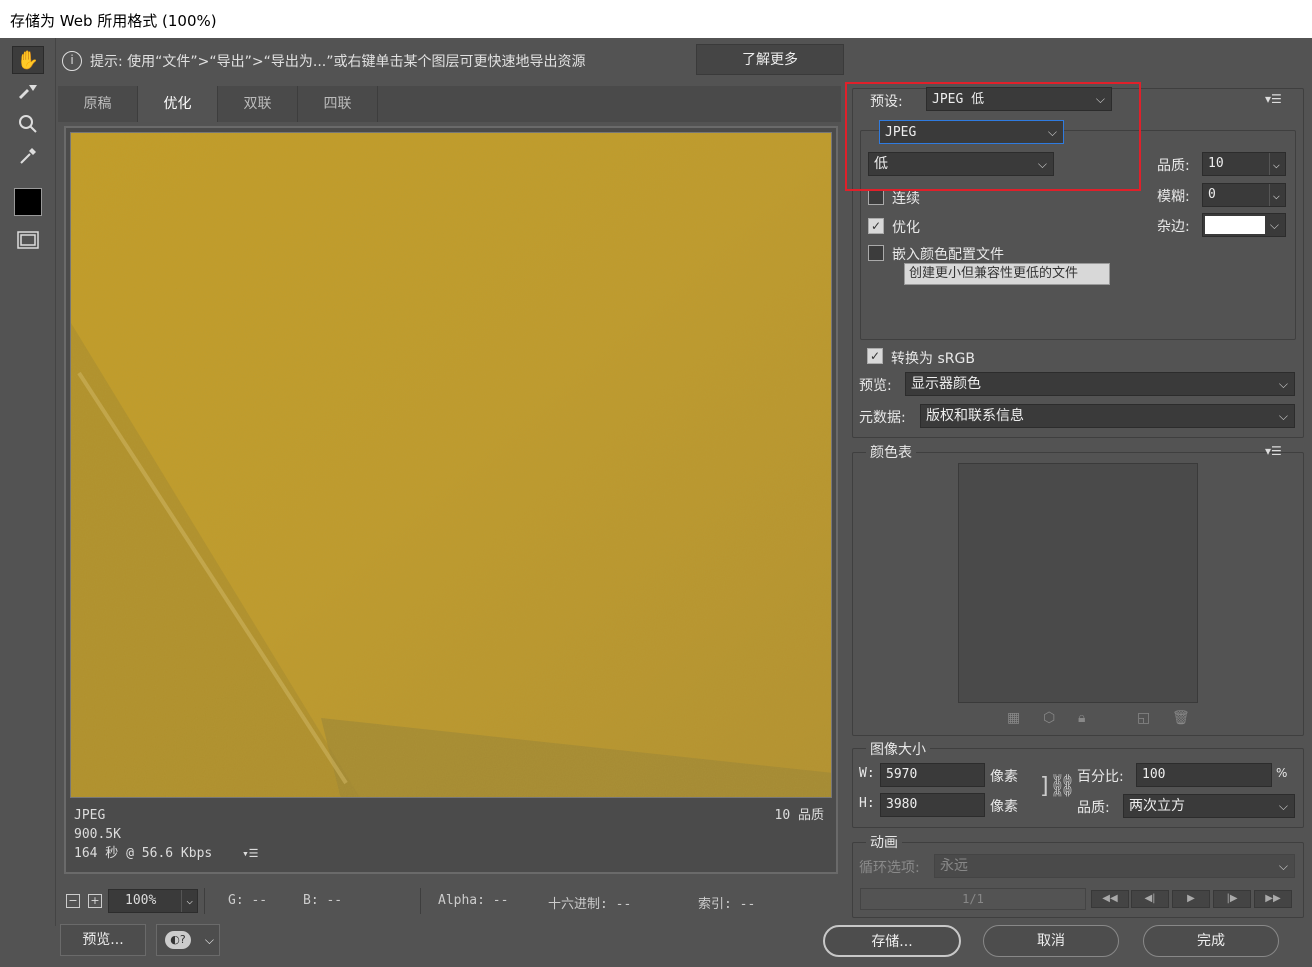 This screenshot has width=1312, height=967. Describe the element at coordinates (90, 815) in the screenshot. I see `image-format: JPEG` at that location.